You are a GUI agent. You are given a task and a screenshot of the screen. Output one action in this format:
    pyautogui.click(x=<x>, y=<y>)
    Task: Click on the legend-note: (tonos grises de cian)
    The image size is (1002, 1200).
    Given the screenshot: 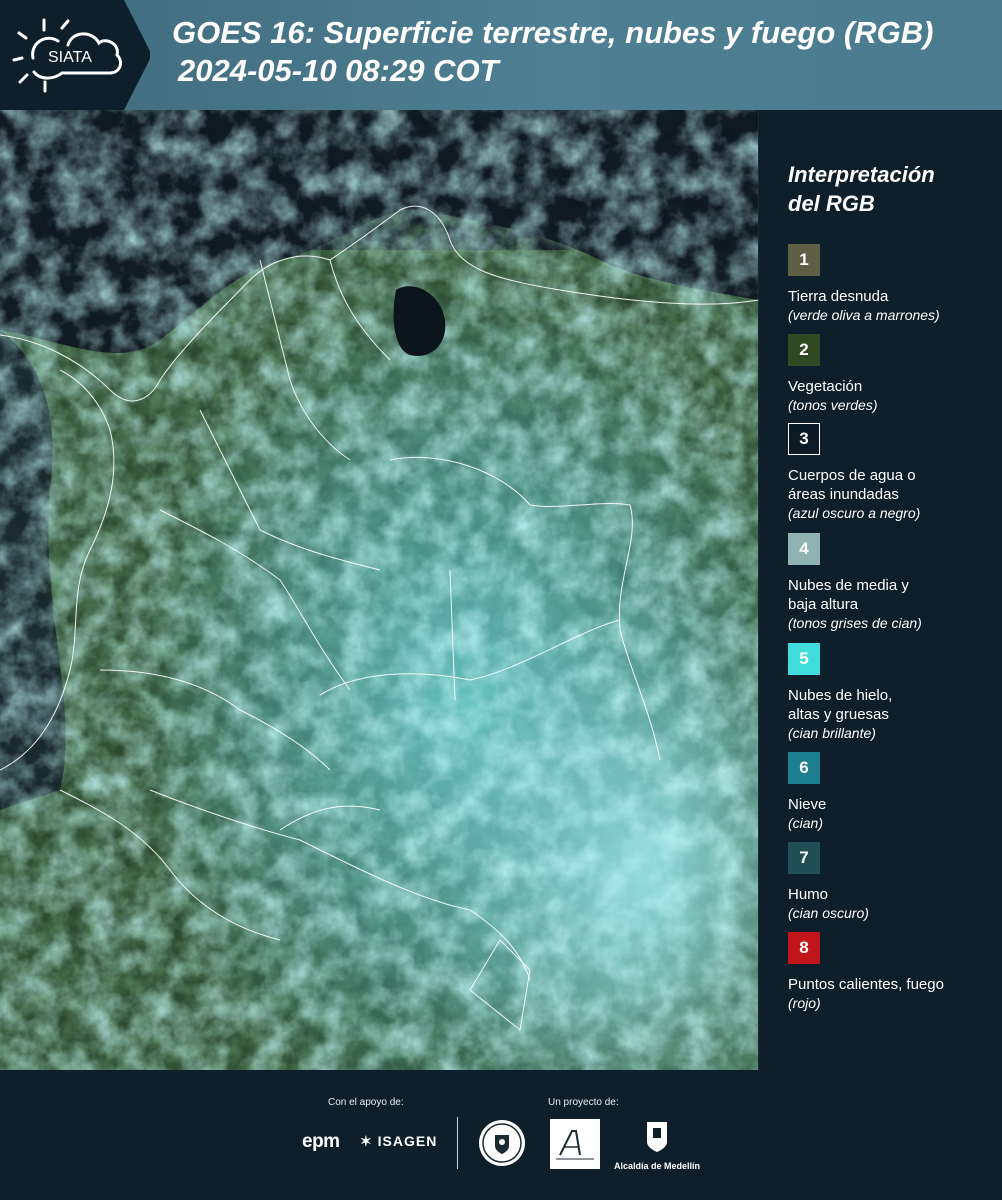 What is the action you would take?
    pyautogui.click(x=855, y=623)
    